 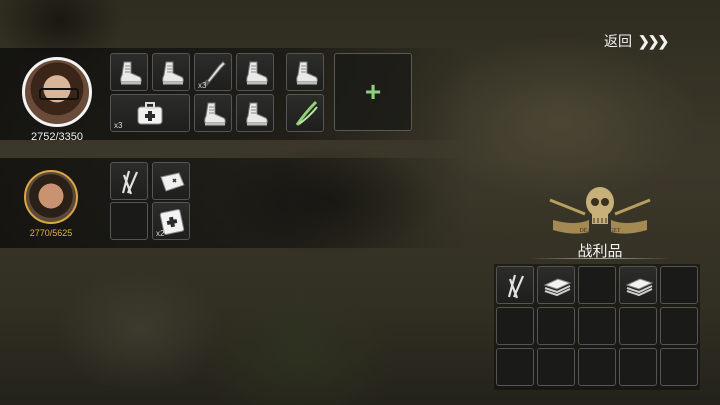 I want to click on inventory-slot-bandage, so click(x=171, y=181).